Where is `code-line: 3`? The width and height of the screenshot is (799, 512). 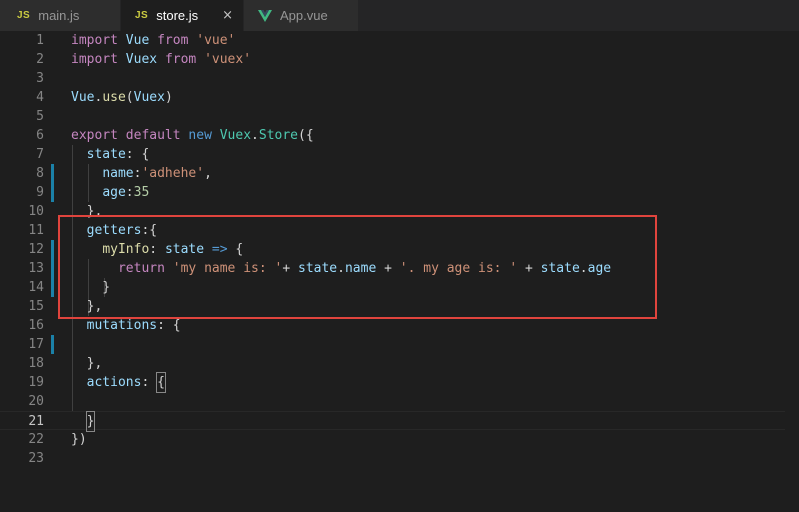 code-line: 3 is located at coordinates (399, 78).